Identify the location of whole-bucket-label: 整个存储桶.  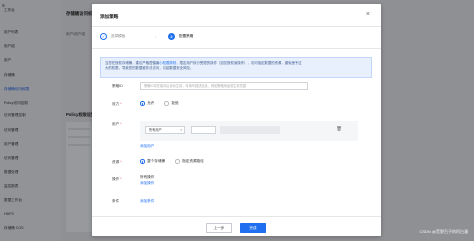
(156, 161).